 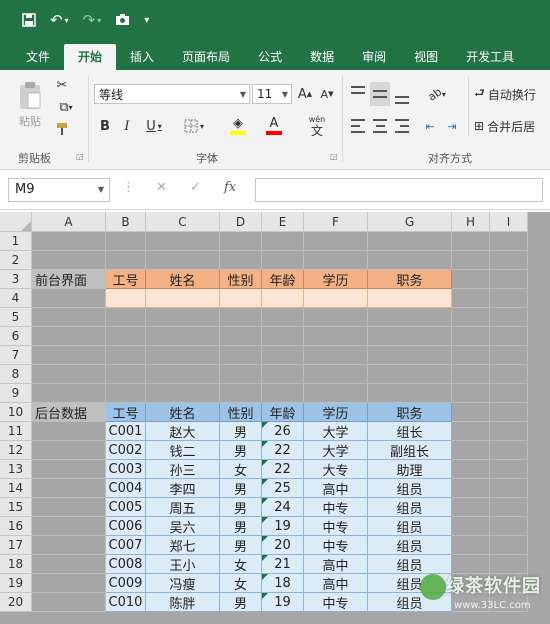 What do you see at coordinates (509, 507) in the screenshot?
I see `cell-i15` at bounding box center [509, 507].